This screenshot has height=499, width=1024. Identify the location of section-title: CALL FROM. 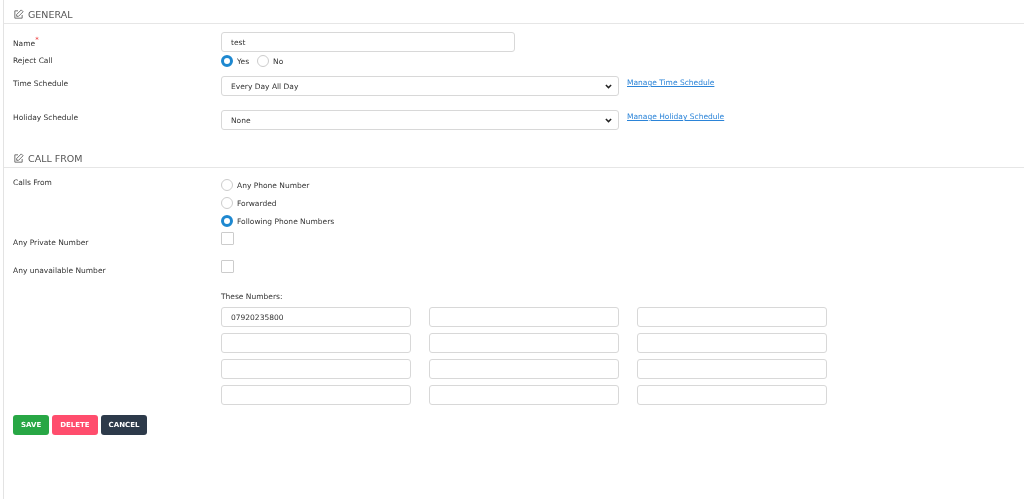
(55, 158).